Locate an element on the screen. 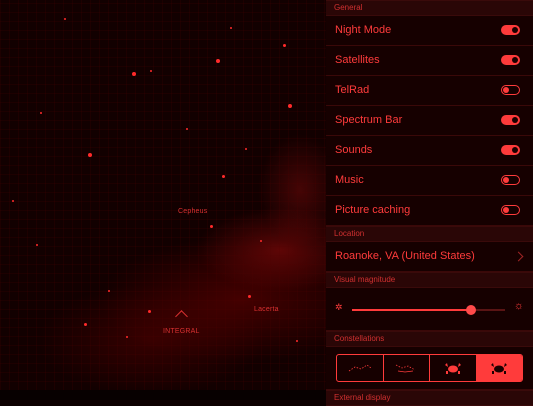  external-display-section-header: External display is located at coordinates (429, 398).